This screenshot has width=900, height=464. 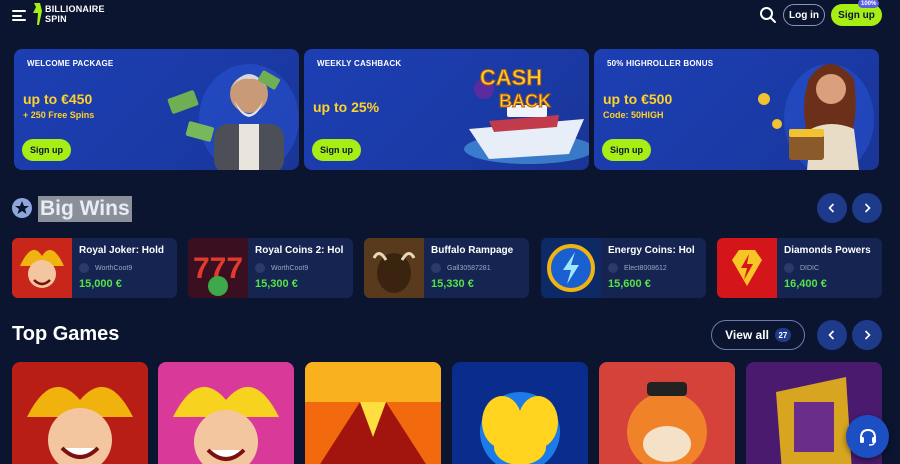 I want to click on royal-coins-thumbnail: 777, so click(x=218, y=268).